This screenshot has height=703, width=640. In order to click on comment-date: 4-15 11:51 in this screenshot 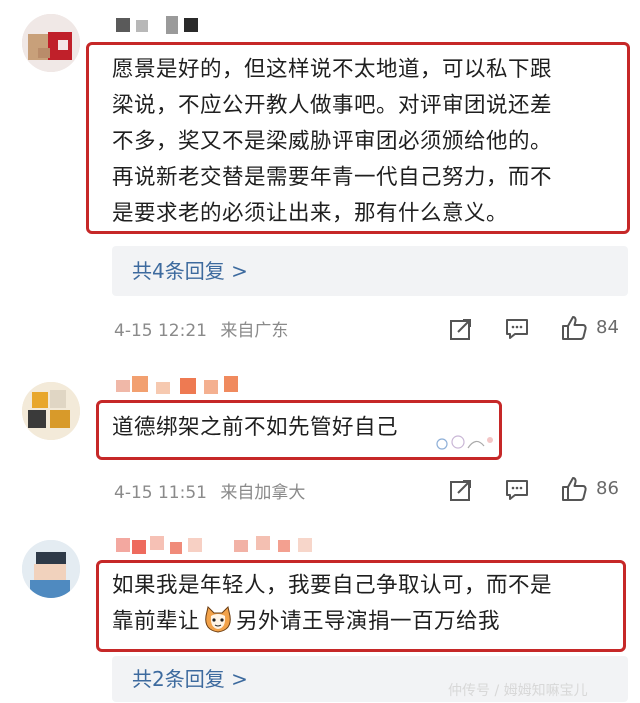, I will do `click(160, 493)`.